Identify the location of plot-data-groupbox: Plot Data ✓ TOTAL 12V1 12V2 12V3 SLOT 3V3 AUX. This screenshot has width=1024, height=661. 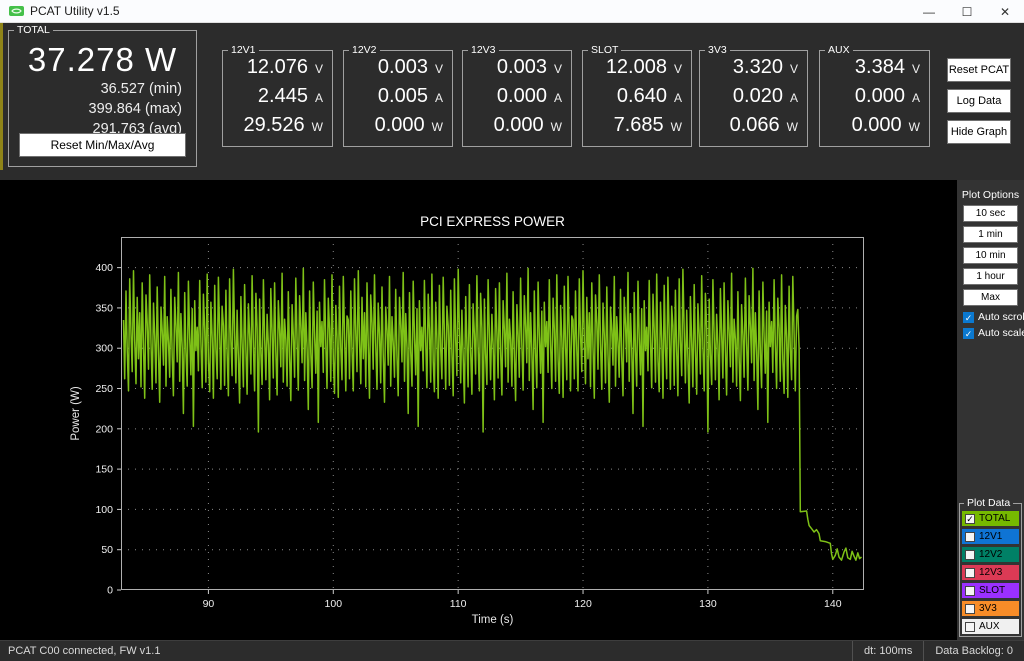
(990, 567).